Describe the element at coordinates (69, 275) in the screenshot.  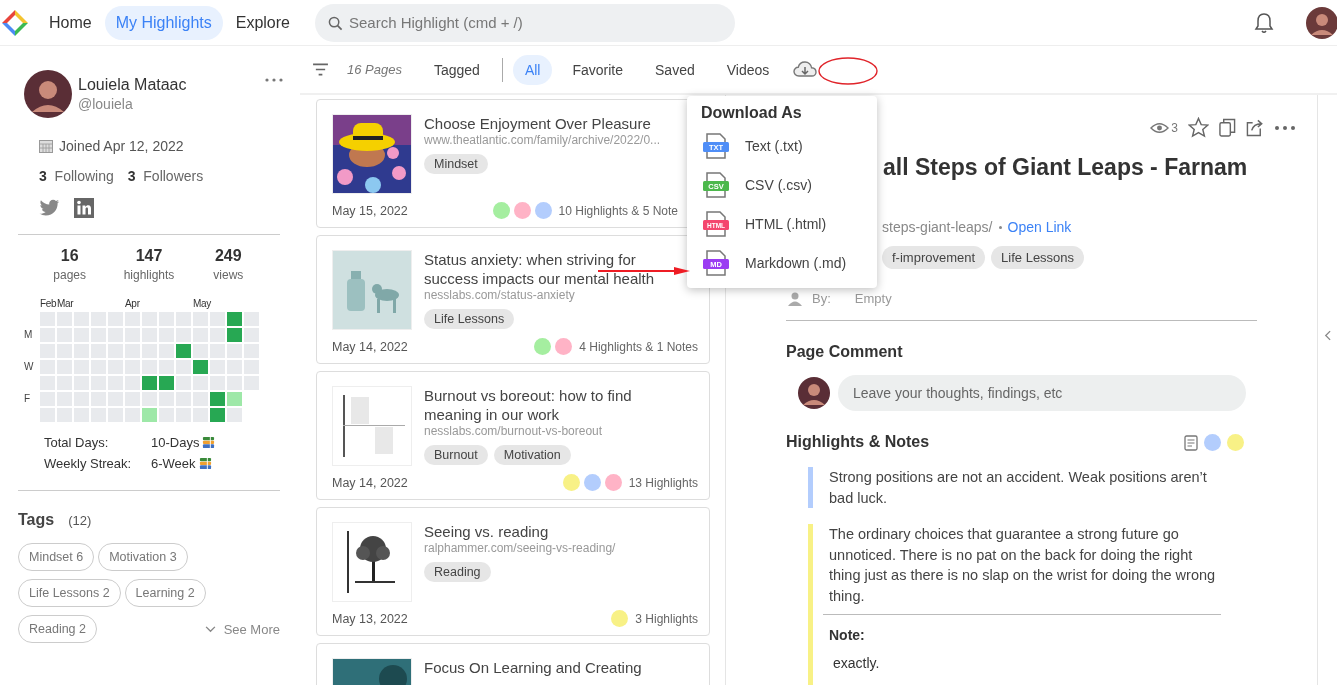
I see `stat-label: pages` at that location.